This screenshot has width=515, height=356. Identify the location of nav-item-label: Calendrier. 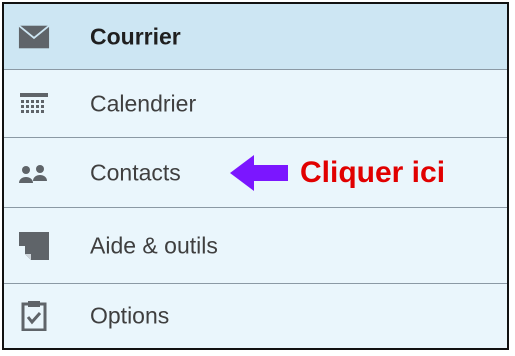
(143, 103).